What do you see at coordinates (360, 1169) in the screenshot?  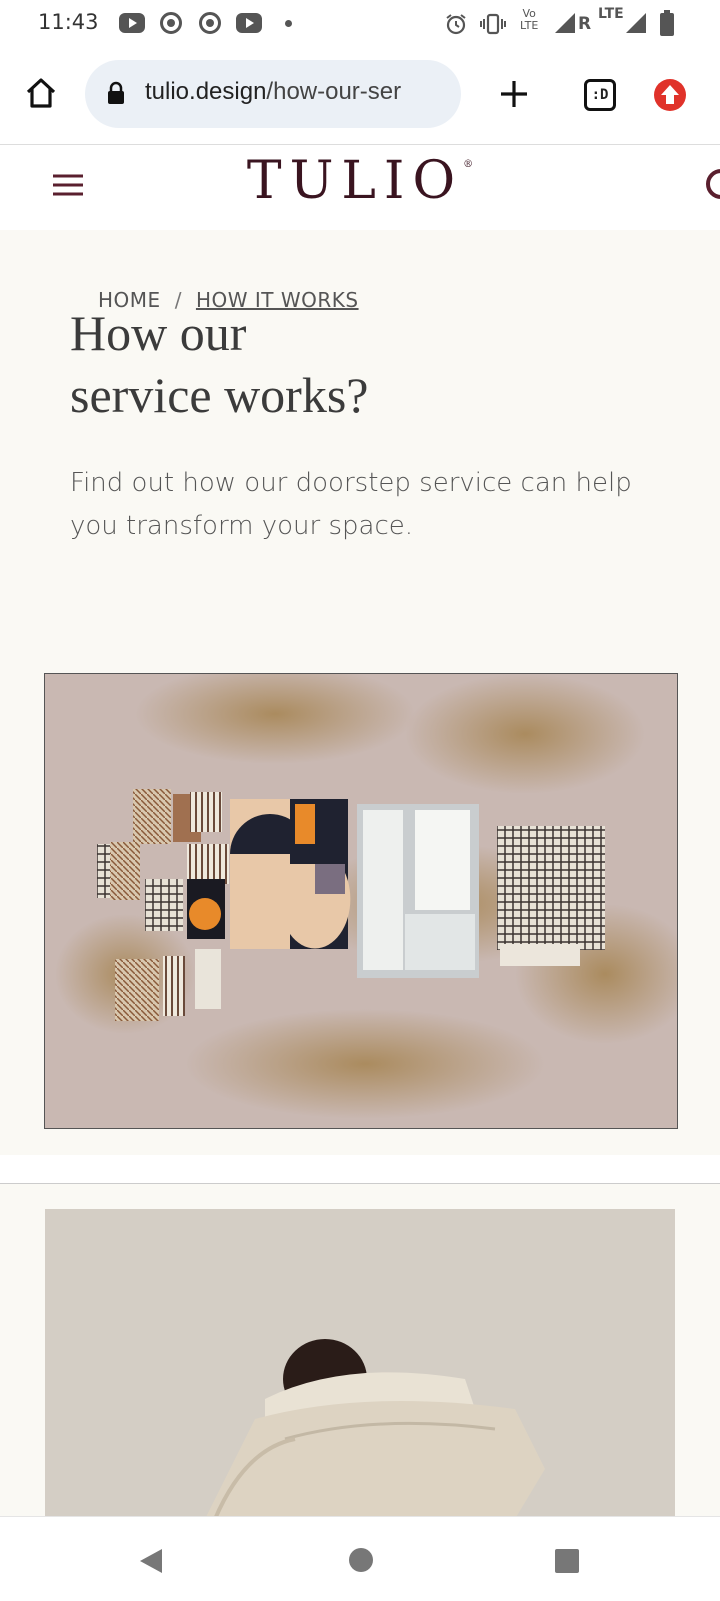 I see `section-divider` at bounding box center [360, 1169].